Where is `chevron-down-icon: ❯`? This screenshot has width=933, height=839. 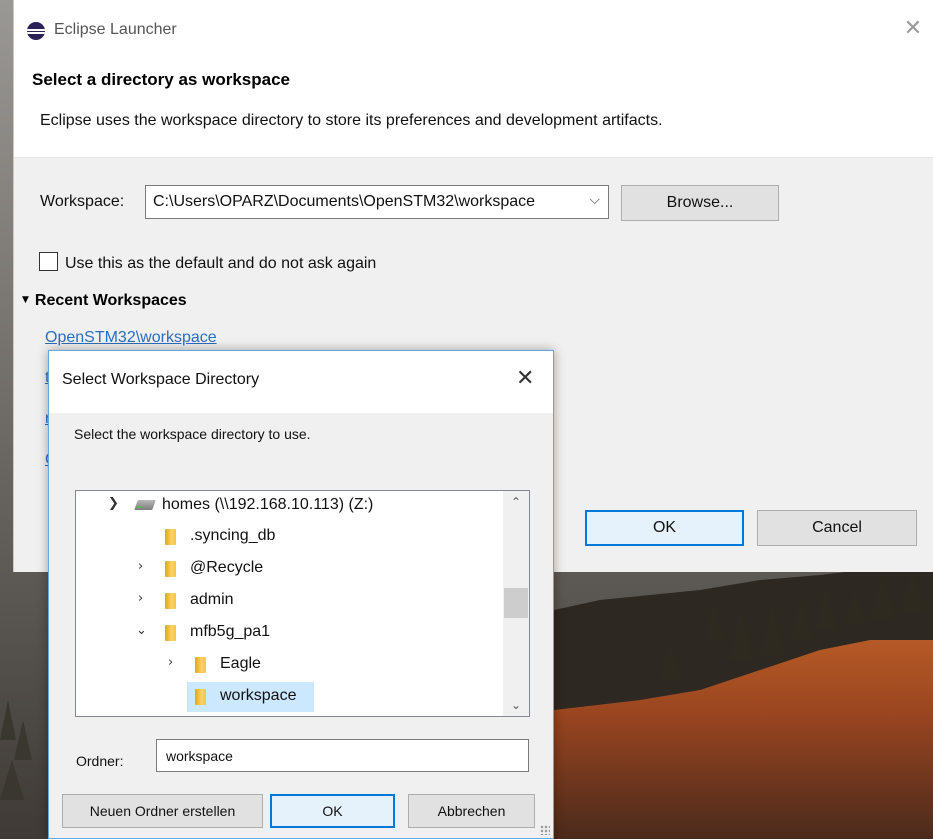 chevron-down-icon: ❯ is located at coordinates (113, 503).